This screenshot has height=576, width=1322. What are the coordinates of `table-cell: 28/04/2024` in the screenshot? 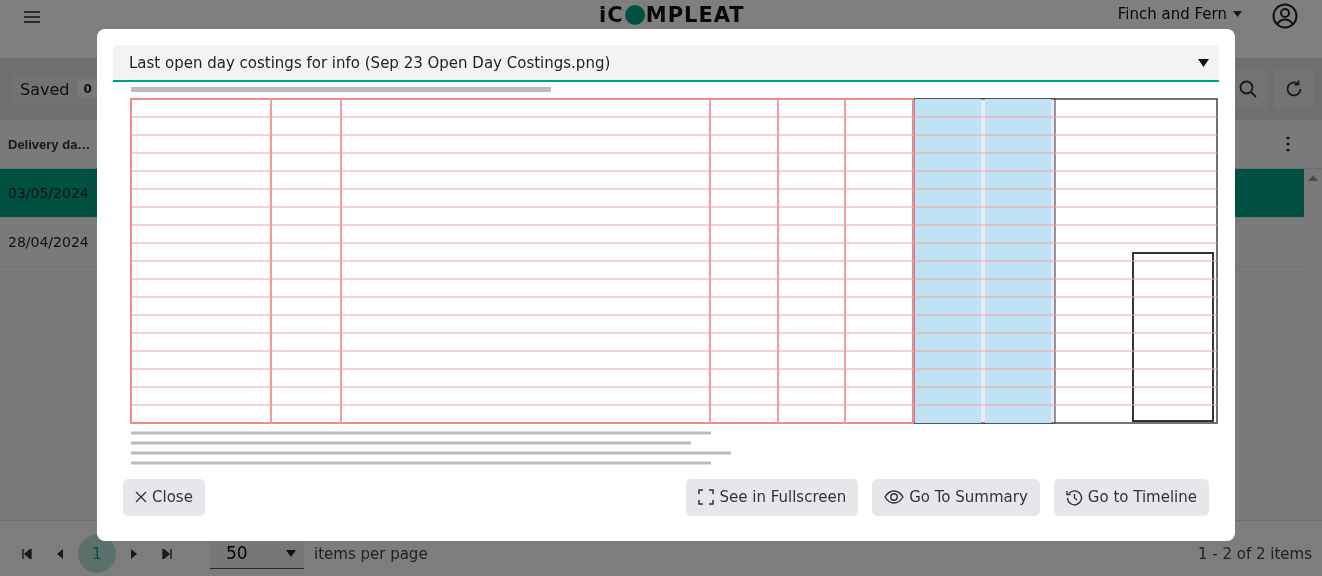 It's located at (48, 242).